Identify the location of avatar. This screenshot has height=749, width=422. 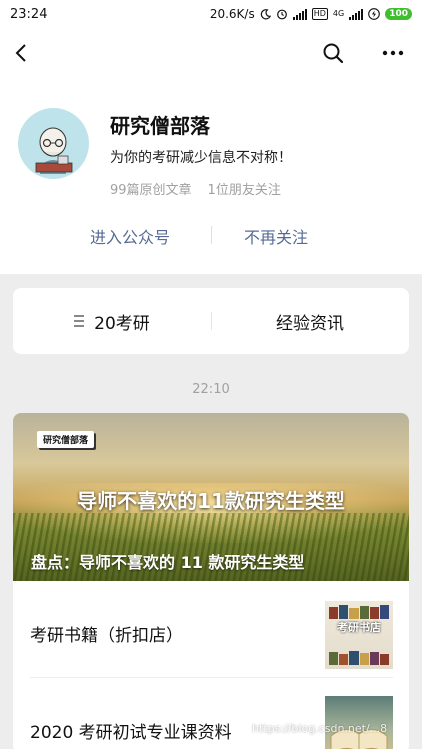
(53, 143).